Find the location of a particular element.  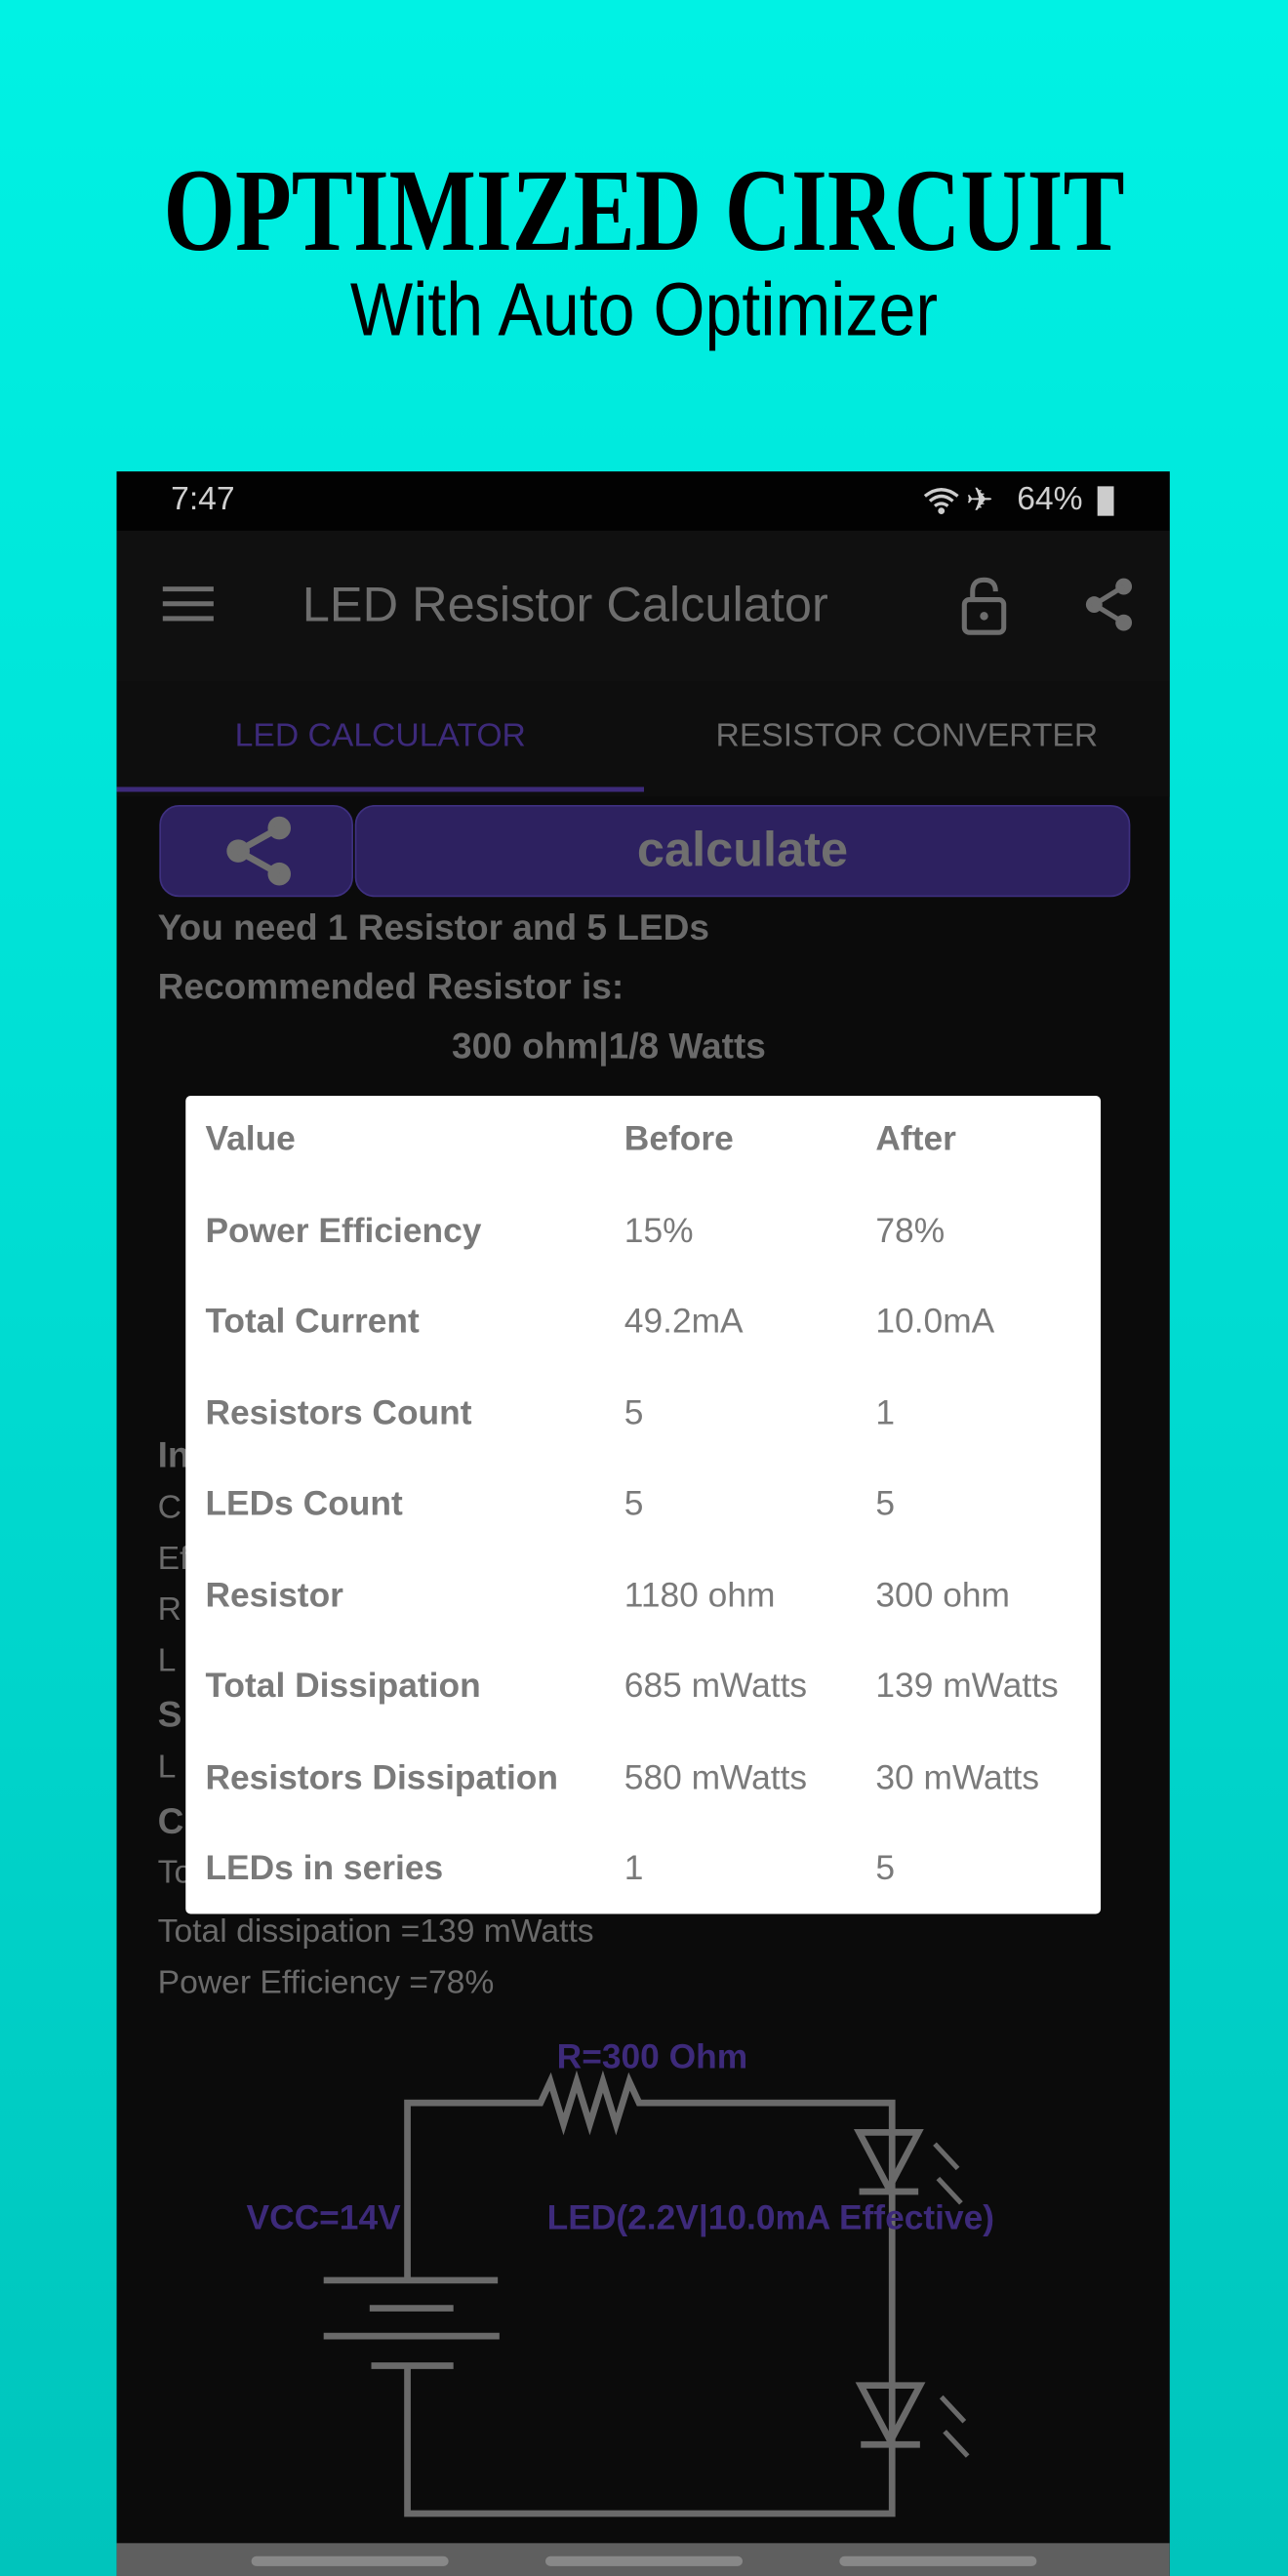

table-row: LEDs in series 1 5 is located at coordinates (643, 1871).